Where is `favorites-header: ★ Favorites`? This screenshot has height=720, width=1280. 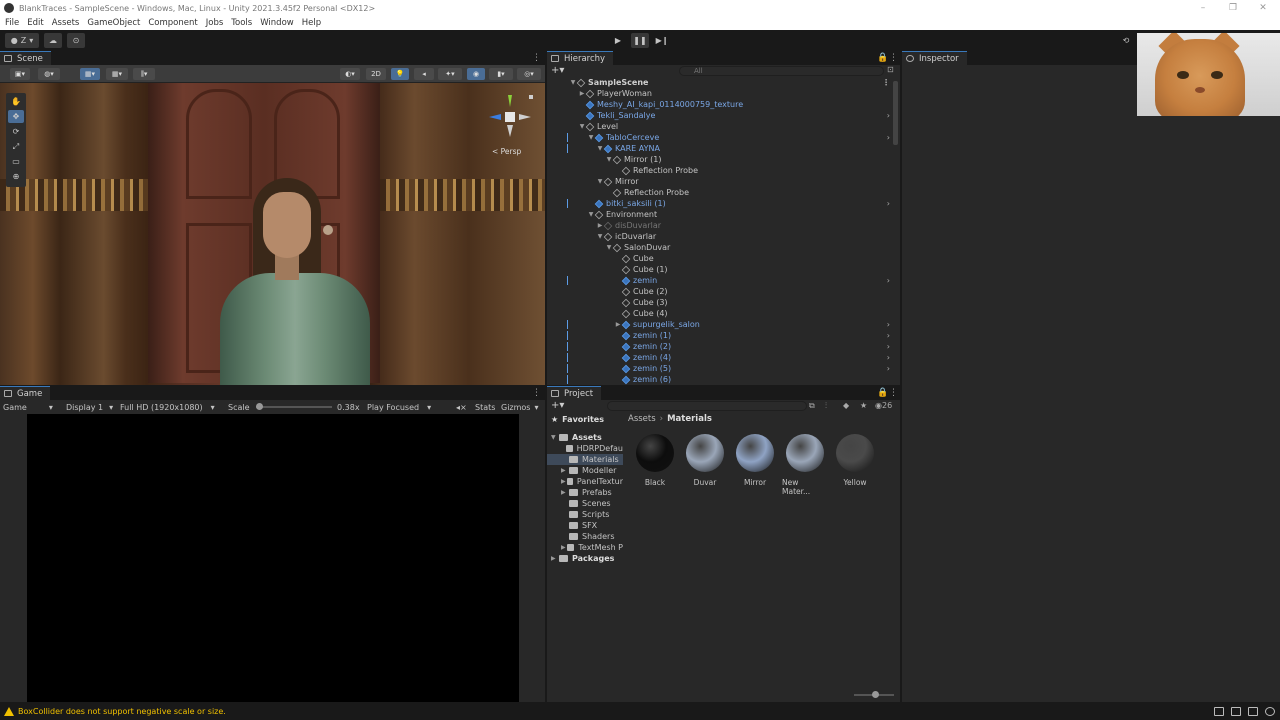
favorites-header: ★ Favorites is located at coordinates (585, 419).